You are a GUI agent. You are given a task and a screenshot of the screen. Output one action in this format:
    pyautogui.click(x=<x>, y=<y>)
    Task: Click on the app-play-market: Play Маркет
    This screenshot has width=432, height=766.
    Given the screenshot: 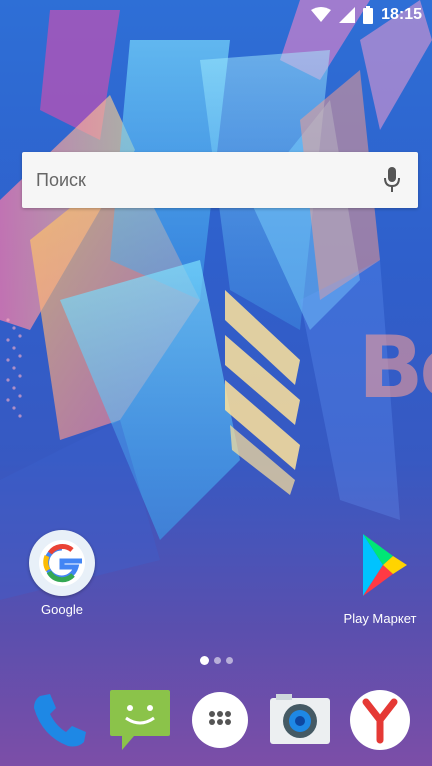 What is the action you would take?
    pyautogui.click(x=380, y=578)
    